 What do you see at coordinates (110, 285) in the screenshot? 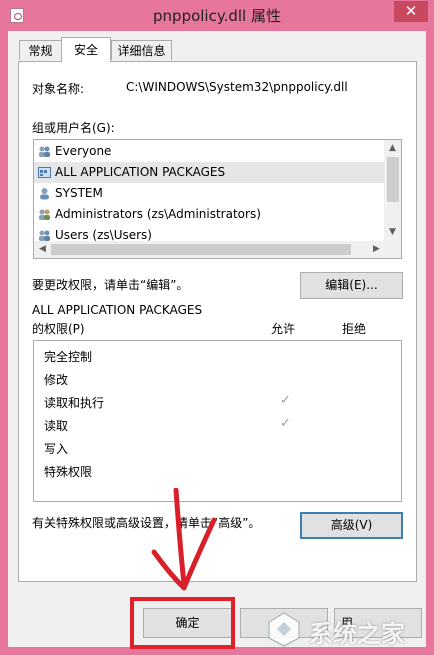
I see `edit-hint: 要更改权限，请单击“编辑”。` at bounding box center [110, 285].